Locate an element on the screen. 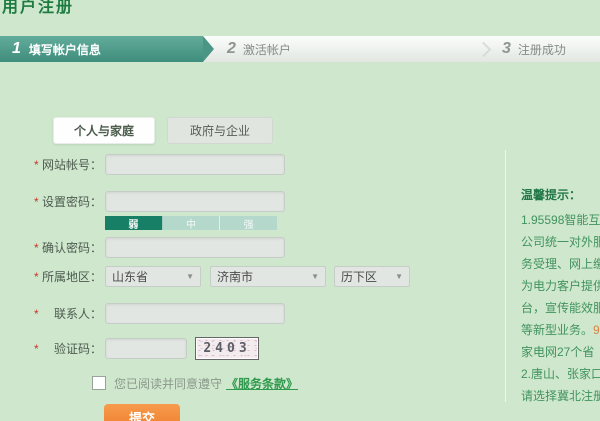 This screenshot has width=600, height=421. step-label: 填写帐户信息 is located at coordinates (64, 49).